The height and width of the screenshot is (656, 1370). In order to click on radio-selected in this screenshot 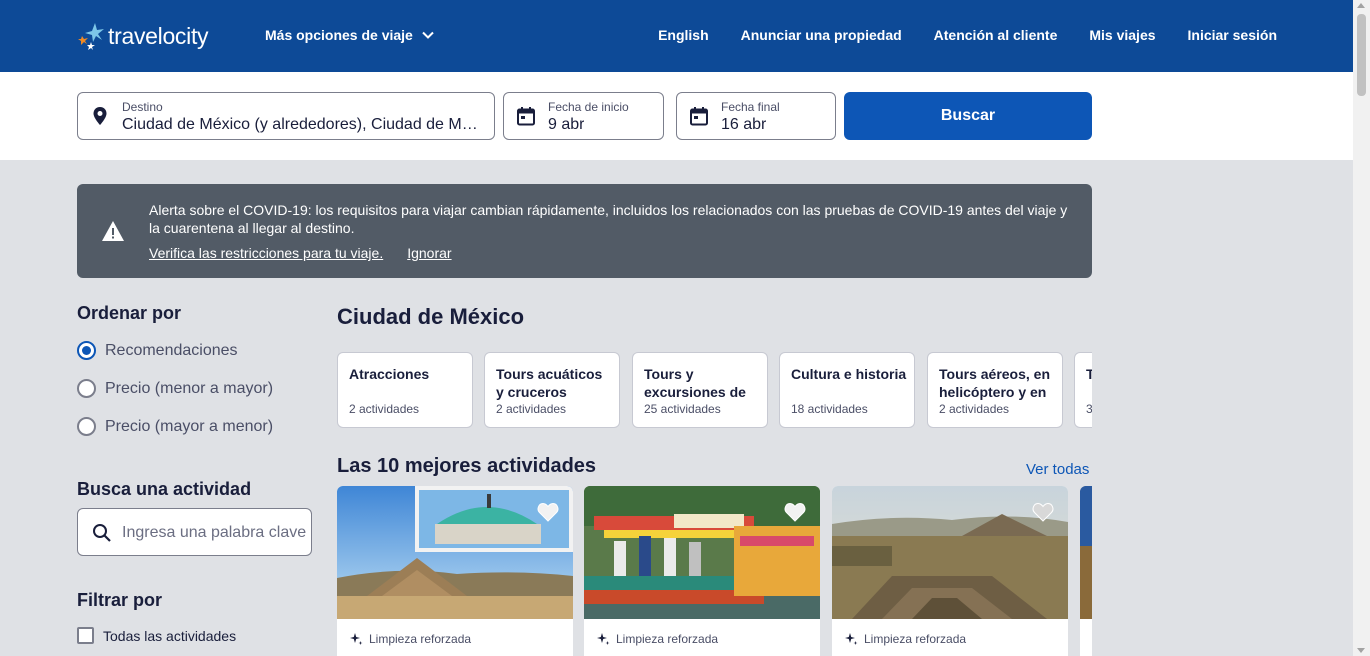, I will do `click(86, 350)`.